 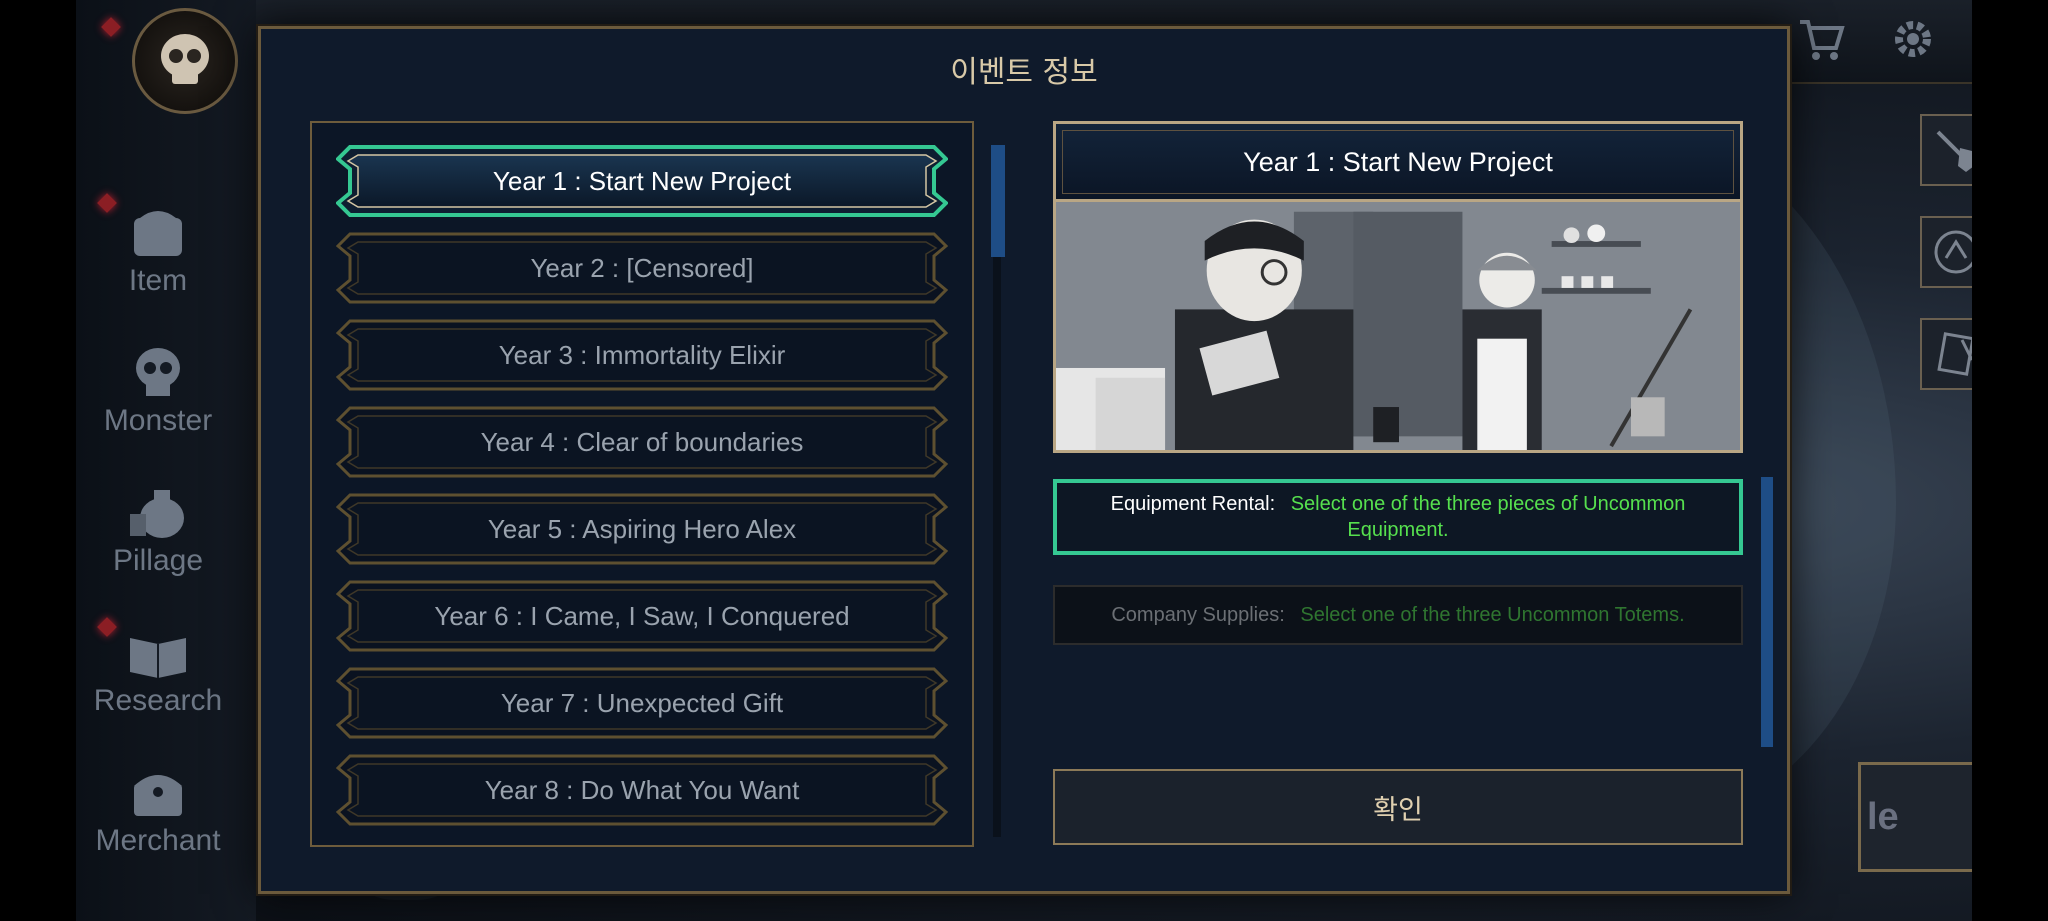 I want to click on sidebar-item-label: Item, so click(x=158, y=280).